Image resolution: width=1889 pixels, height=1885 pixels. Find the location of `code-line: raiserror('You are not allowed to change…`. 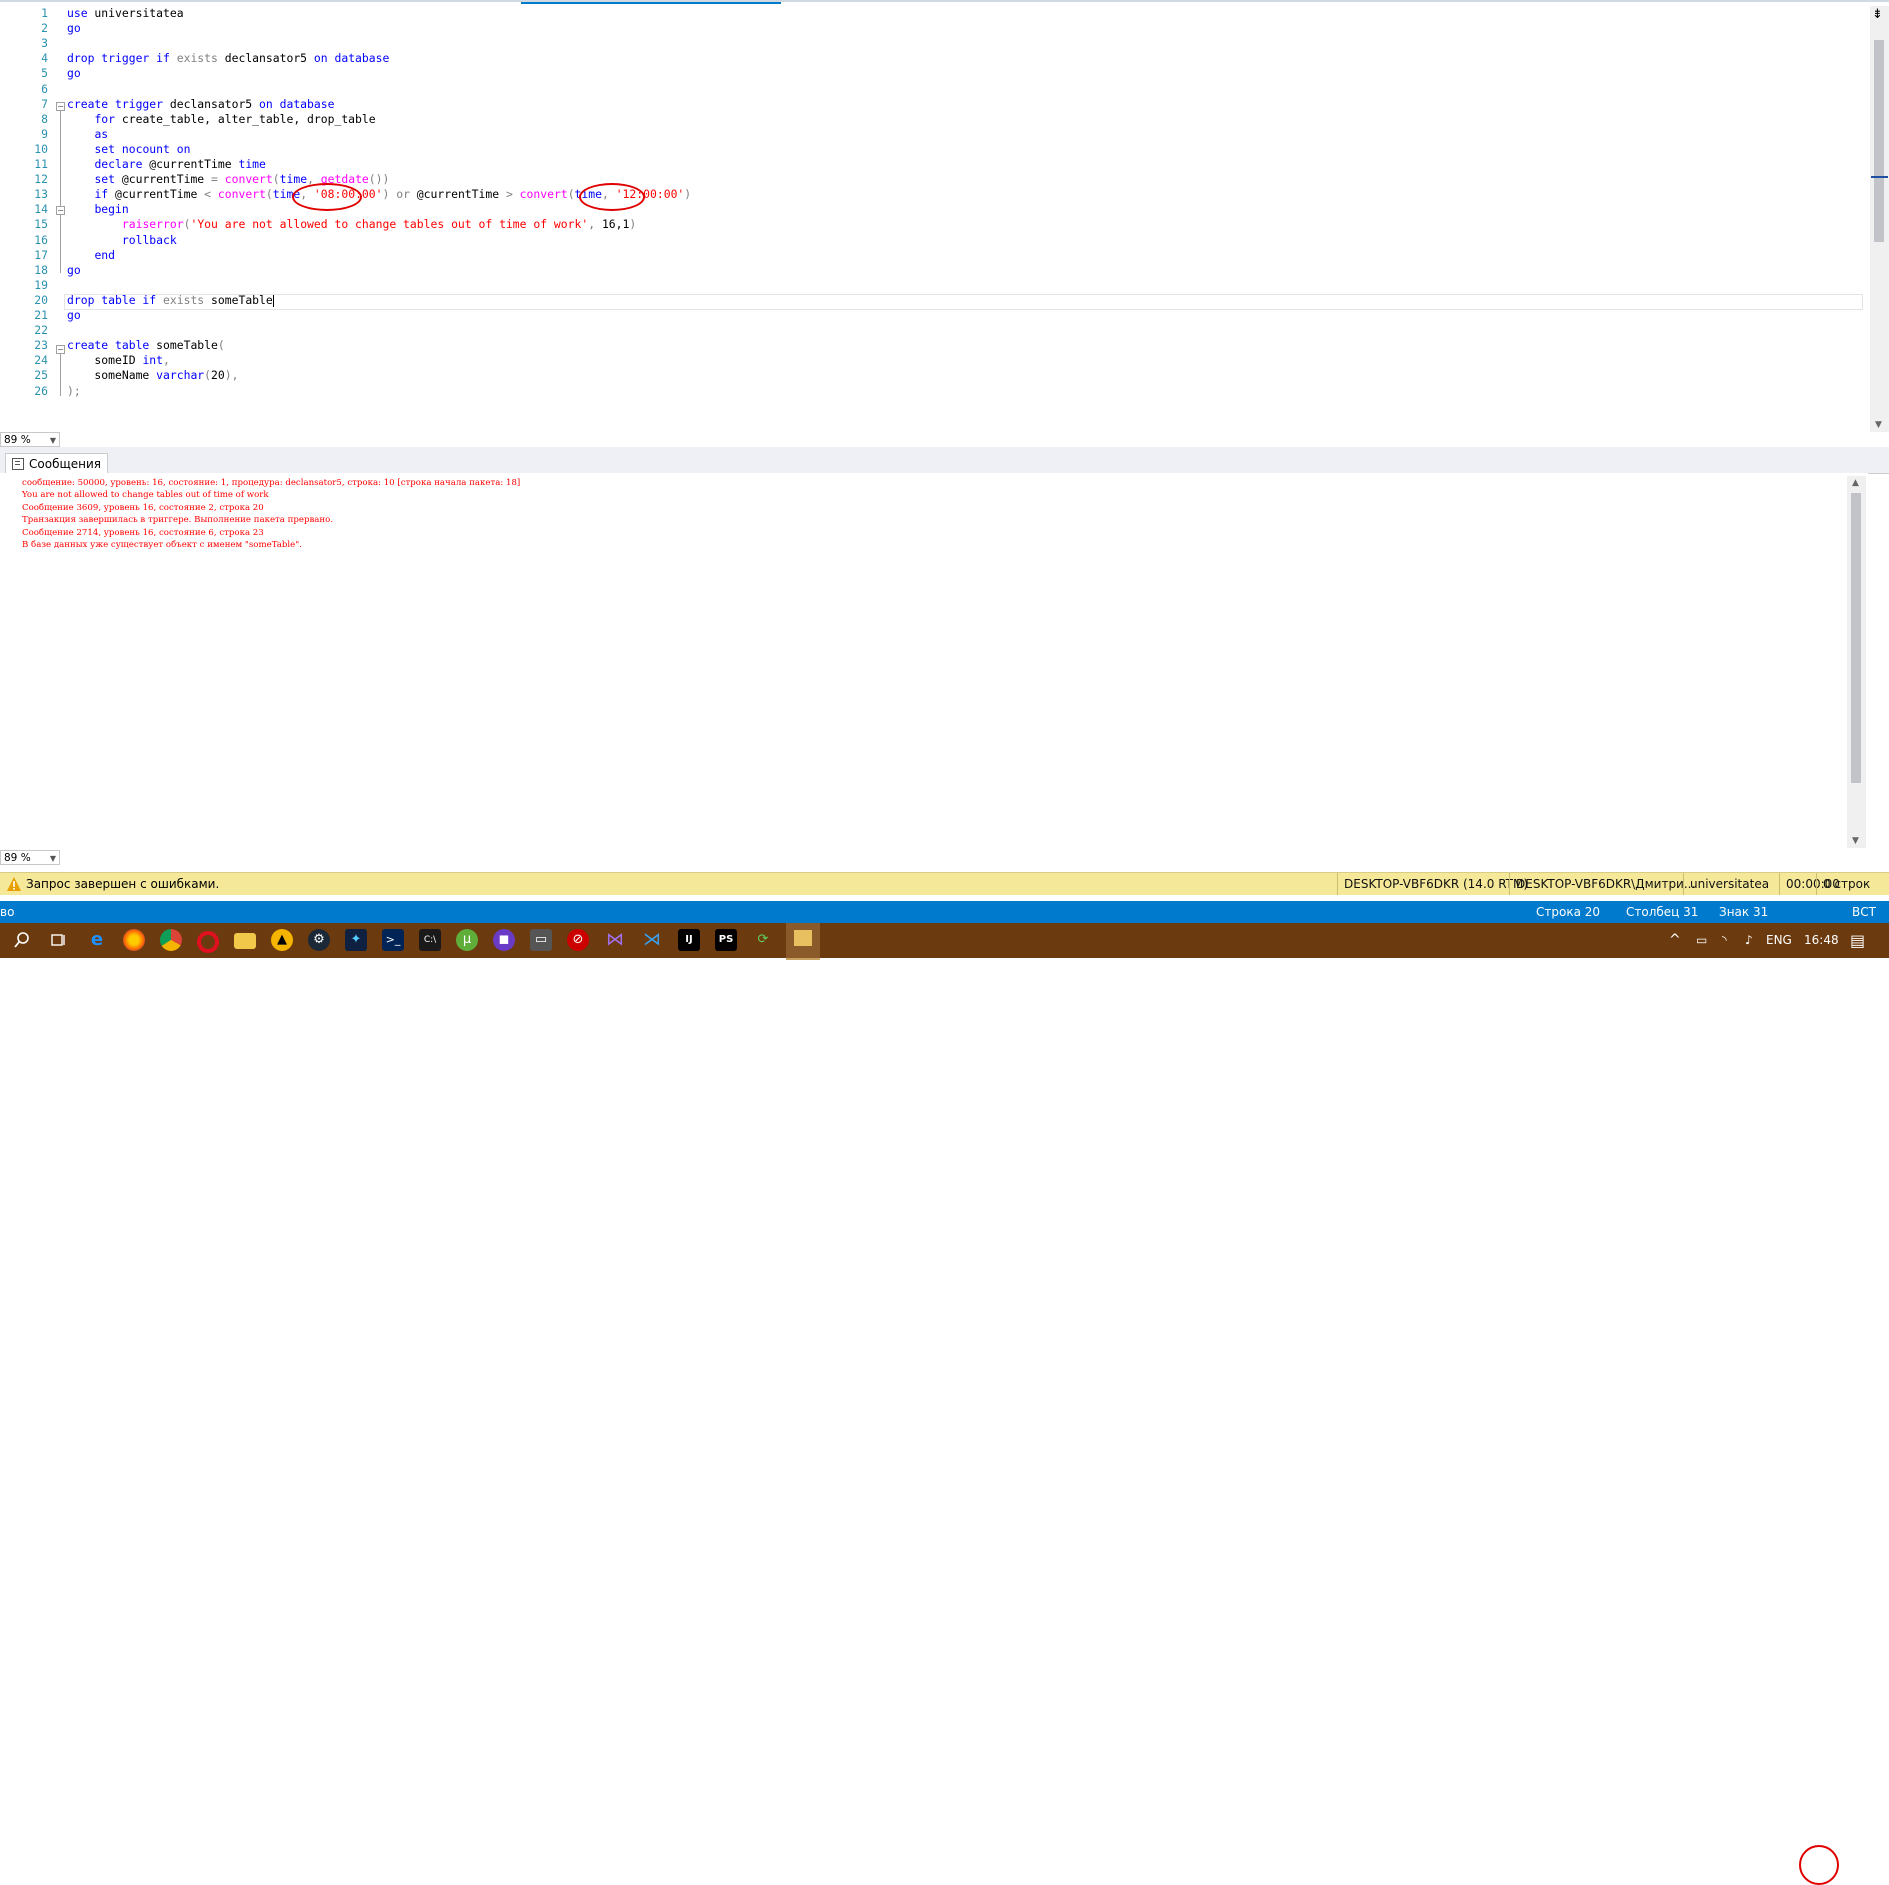

code-line: raiserror('You are not allowed to change… is located at coordinates (351, 224).